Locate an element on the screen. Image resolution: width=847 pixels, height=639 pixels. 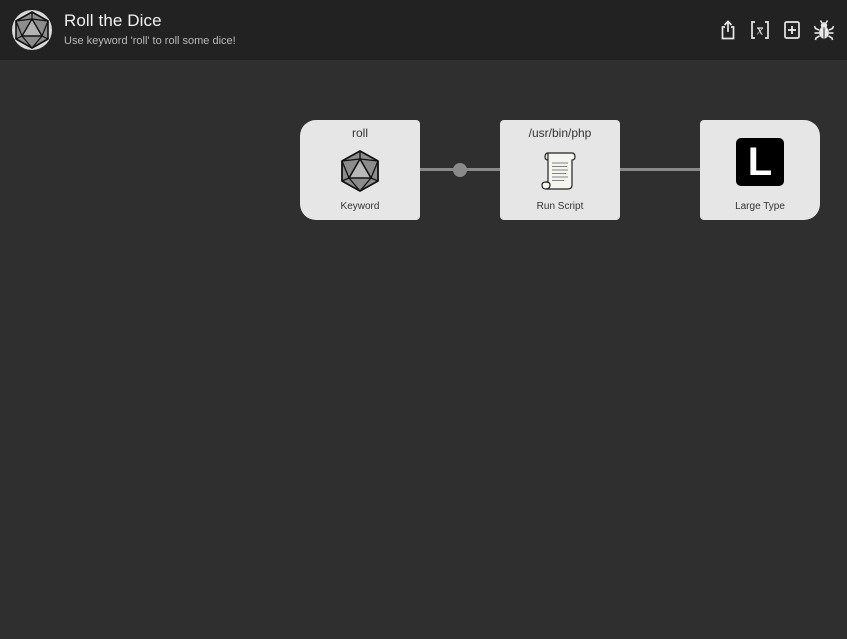
large-type-glyph: L is located at coordinates (760, 162).